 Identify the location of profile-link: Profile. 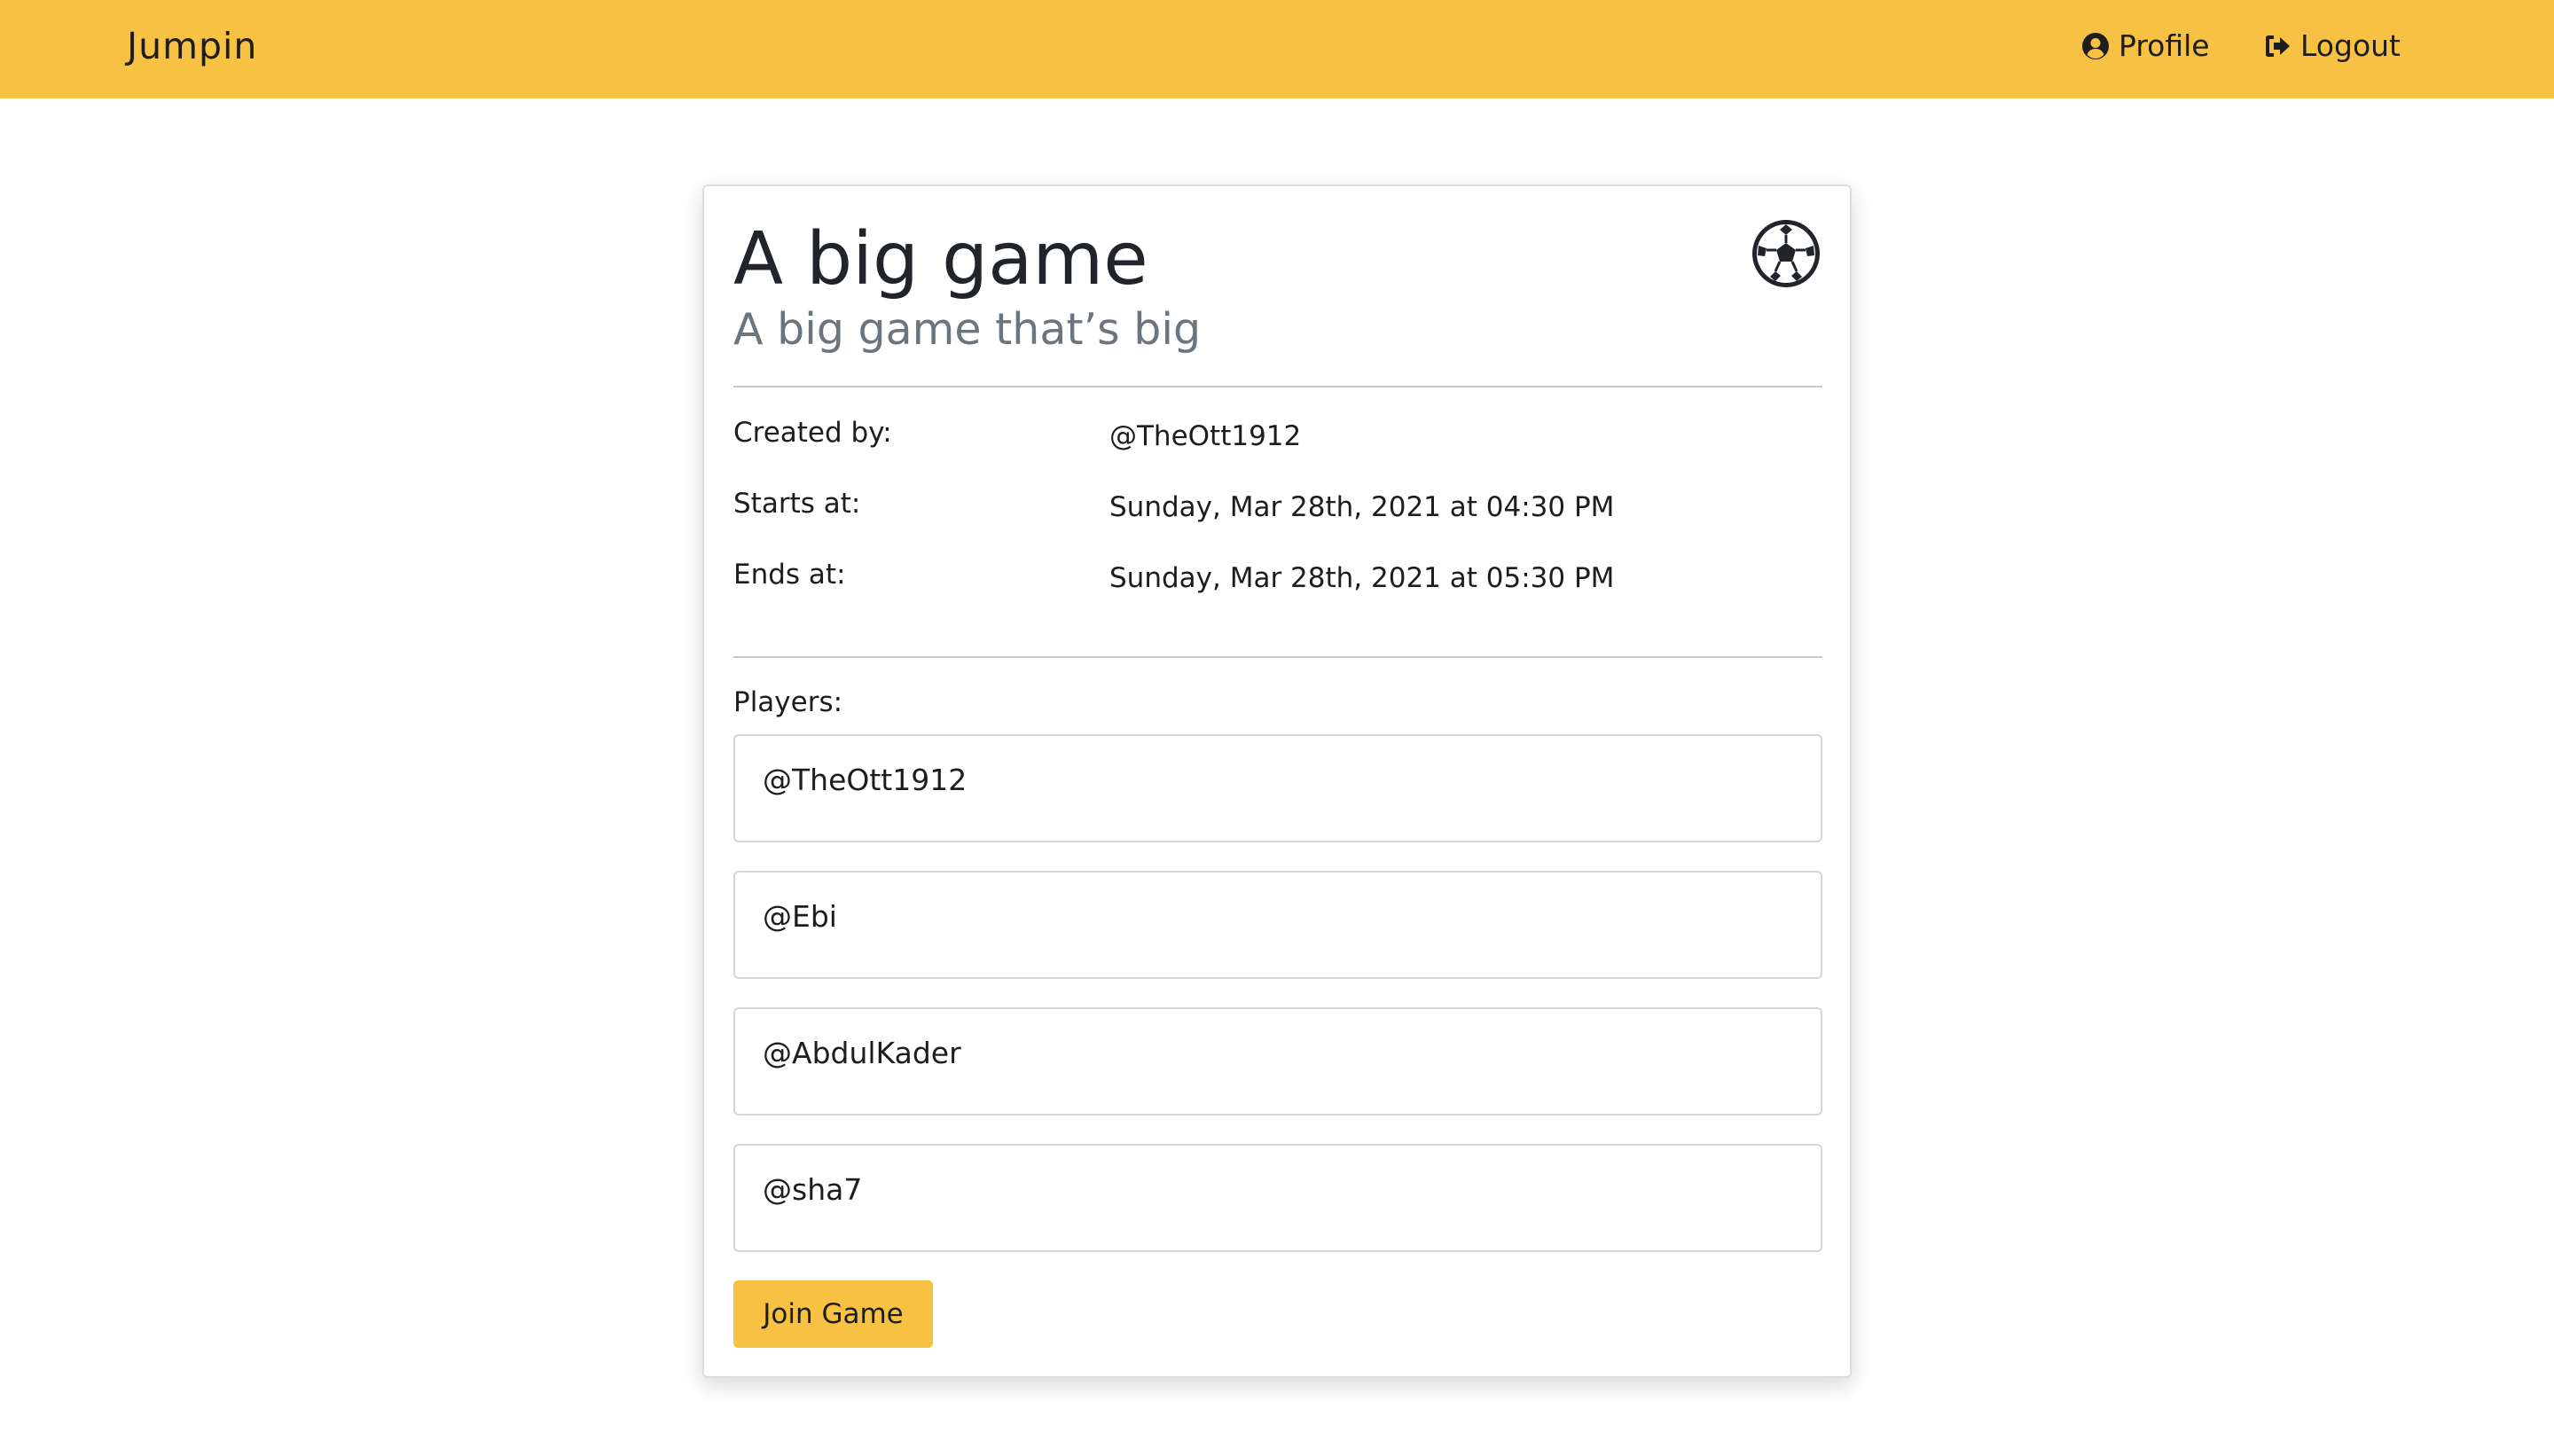
(2145, 45).